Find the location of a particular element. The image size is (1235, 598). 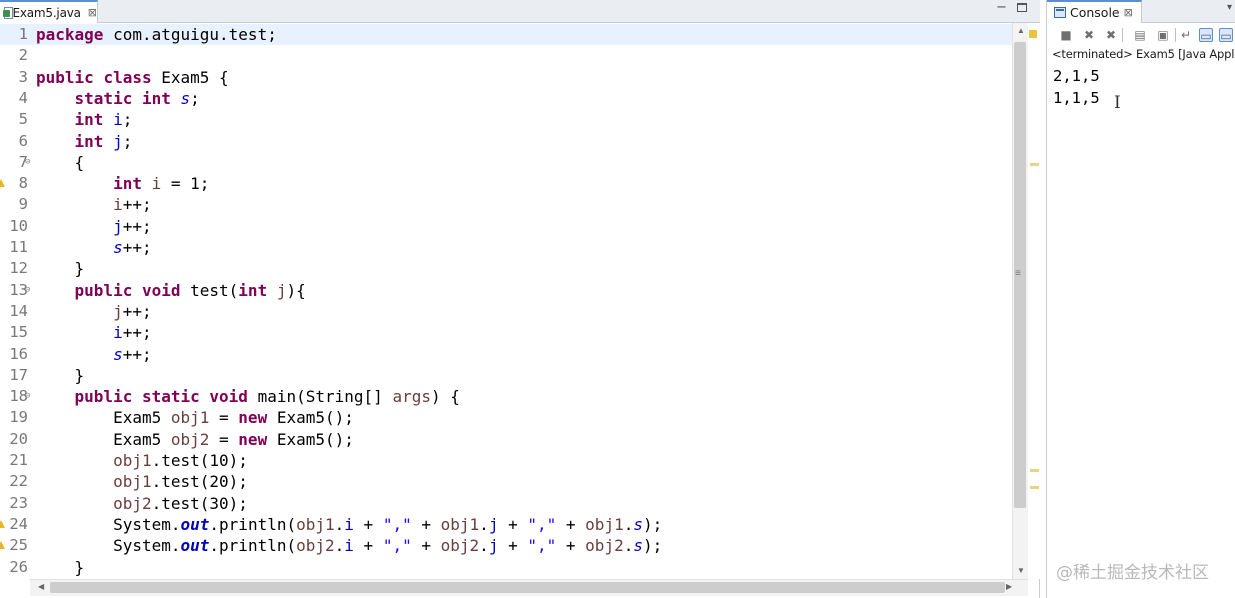

code-token: Exam5(); is located at coordinates (310, 418).